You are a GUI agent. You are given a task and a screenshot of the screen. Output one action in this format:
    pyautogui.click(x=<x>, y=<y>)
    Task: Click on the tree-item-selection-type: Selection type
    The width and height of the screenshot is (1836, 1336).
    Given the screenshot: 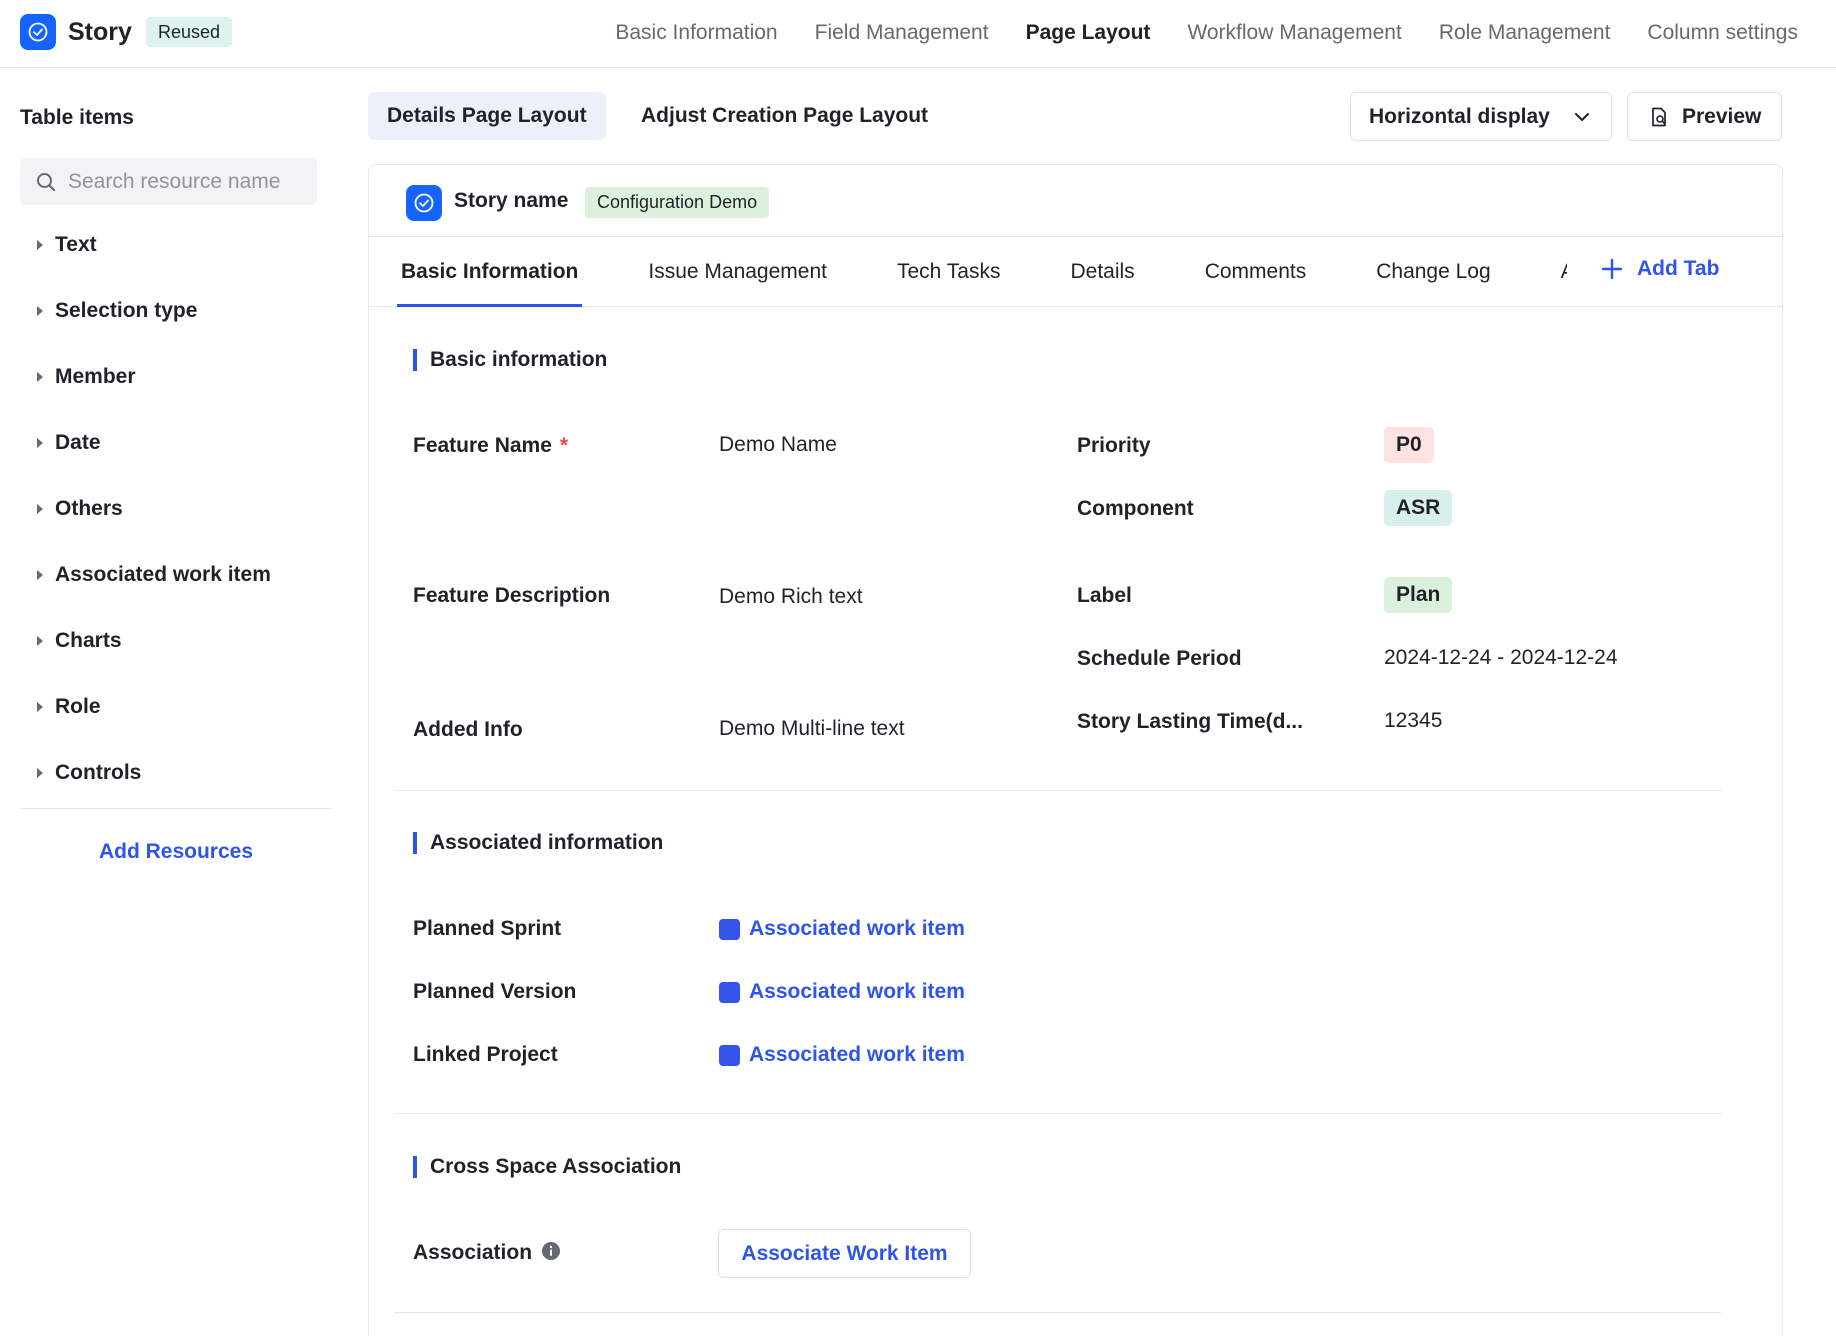 What is the action you would take?
    pyautogui.click(x=176, y=311)
    